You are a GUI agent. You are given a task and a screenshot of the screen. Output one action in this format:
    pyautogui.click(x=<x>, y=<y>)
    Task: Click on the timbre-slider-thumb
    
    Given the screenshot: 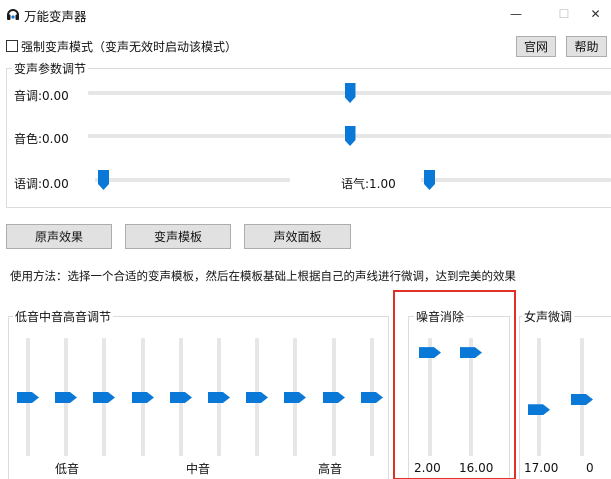 What is the action you would take?
    pyautogui.click(x=350, y=136)
    